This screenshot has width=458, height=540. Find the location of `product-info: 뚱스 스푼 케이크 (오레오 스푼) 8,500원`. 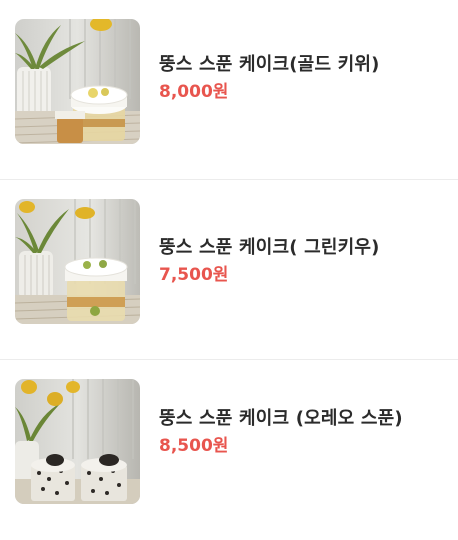

product-info: 뚱스 스푼 케이크 (오레오 스푼) 8,500원 is located at coordinates (301, 431).